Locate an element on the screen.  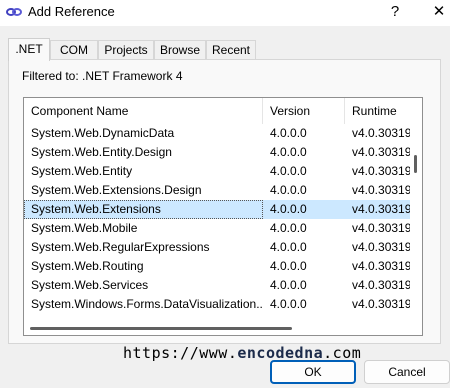
horizontal-scrollbar is located at coordinates (223, 328).